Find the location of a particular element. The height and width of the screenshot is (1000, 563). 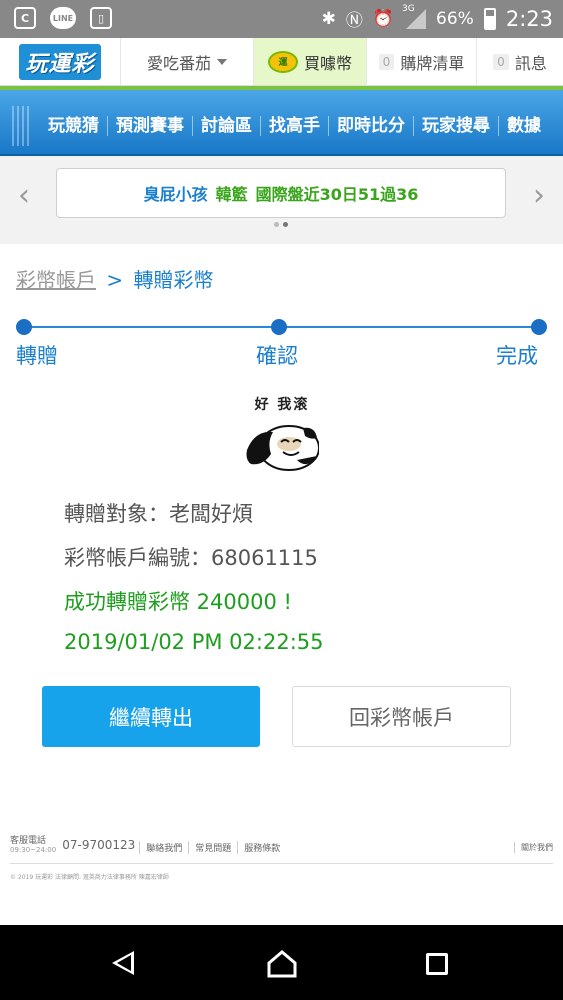

menu-scroll-handle is located at coordinates (22, 126).